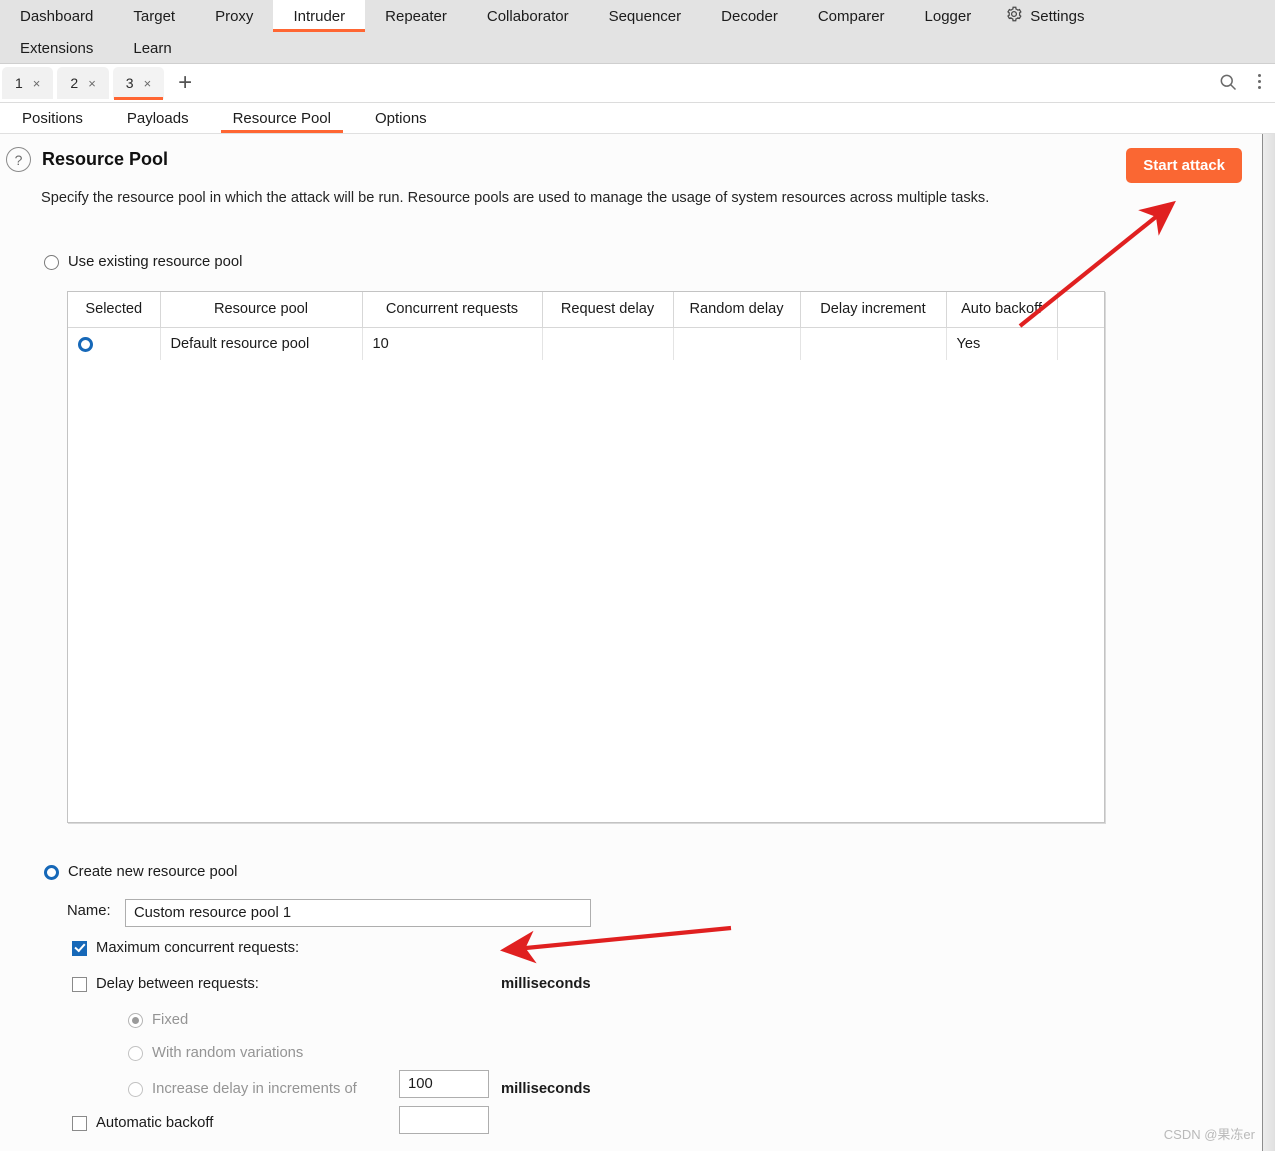 The image size is (1275, 1151). Describe the element at coordinates (114, 310) in the screenshot. I see `column-header-selected: Selected` at that location.